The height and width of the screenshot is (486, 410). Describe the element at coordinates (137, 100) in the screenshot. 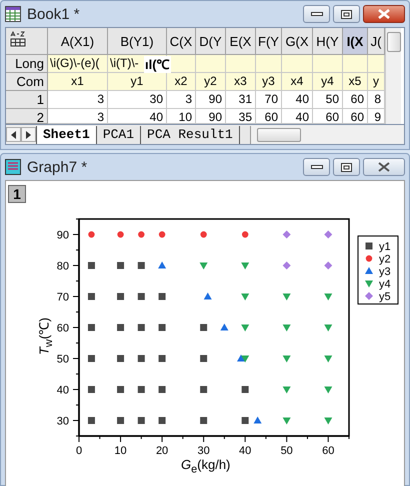

I see `table-cell: 30` at that location.